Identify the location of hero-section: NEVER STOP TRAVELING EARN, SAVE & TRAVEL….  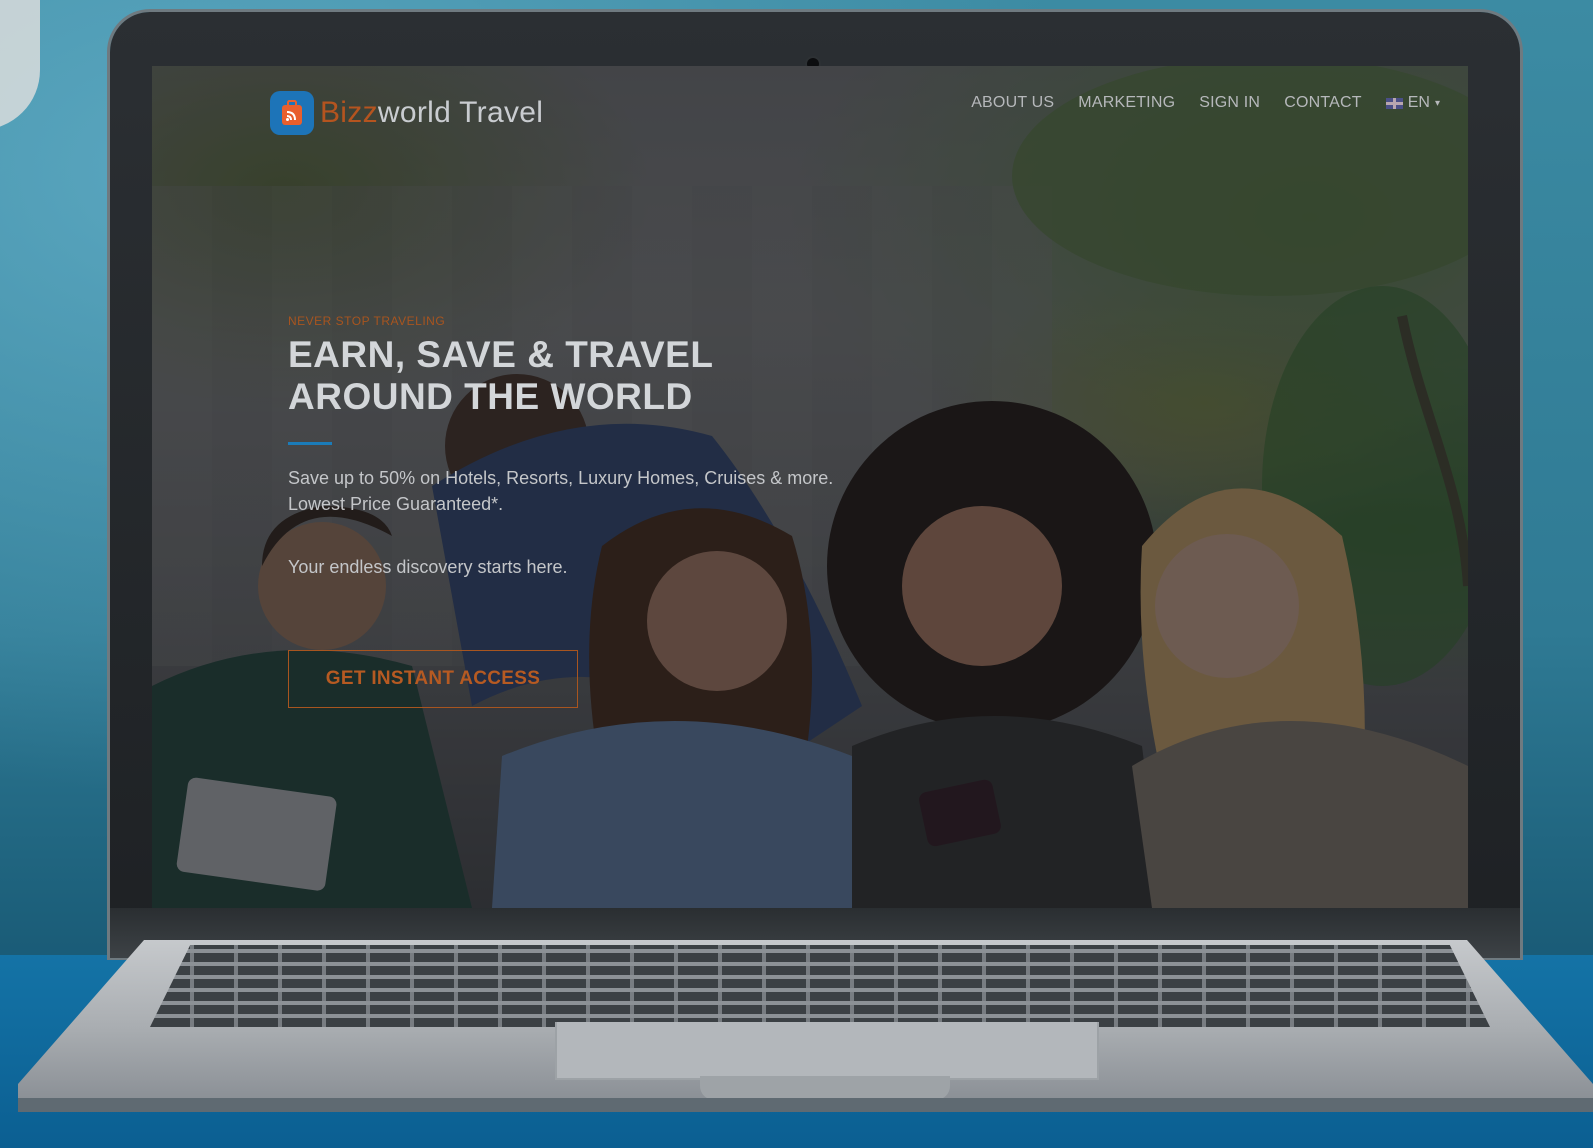
(608, 511).